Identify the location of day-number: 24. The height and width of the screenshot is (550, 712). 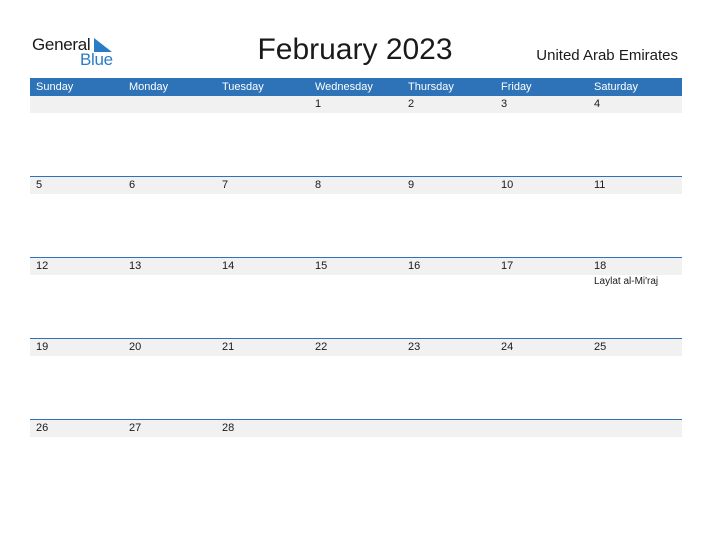
(507, 347).